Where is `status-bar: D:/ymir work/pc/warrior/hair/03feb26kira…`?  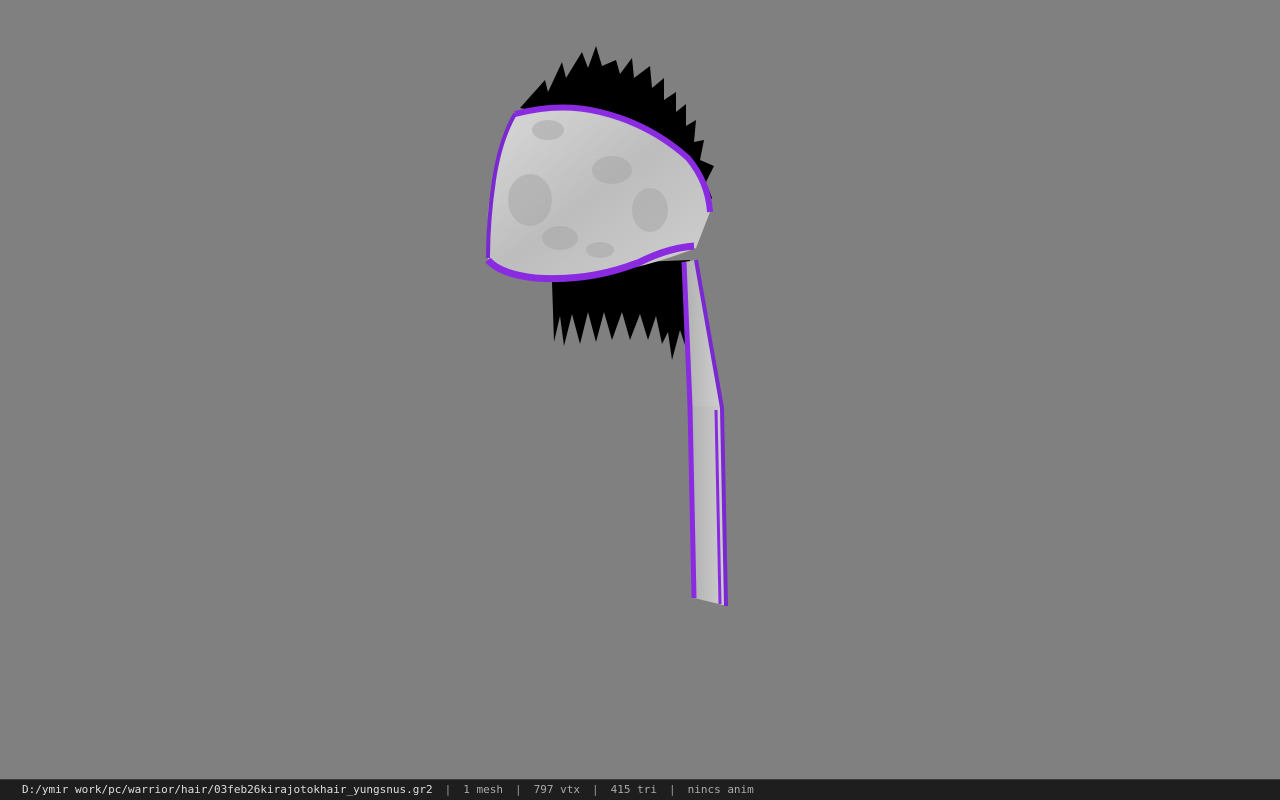
status-bar: D:/ymir work/pc/warrior/hair/03feb26kira… is located at coordinates (640, 789).